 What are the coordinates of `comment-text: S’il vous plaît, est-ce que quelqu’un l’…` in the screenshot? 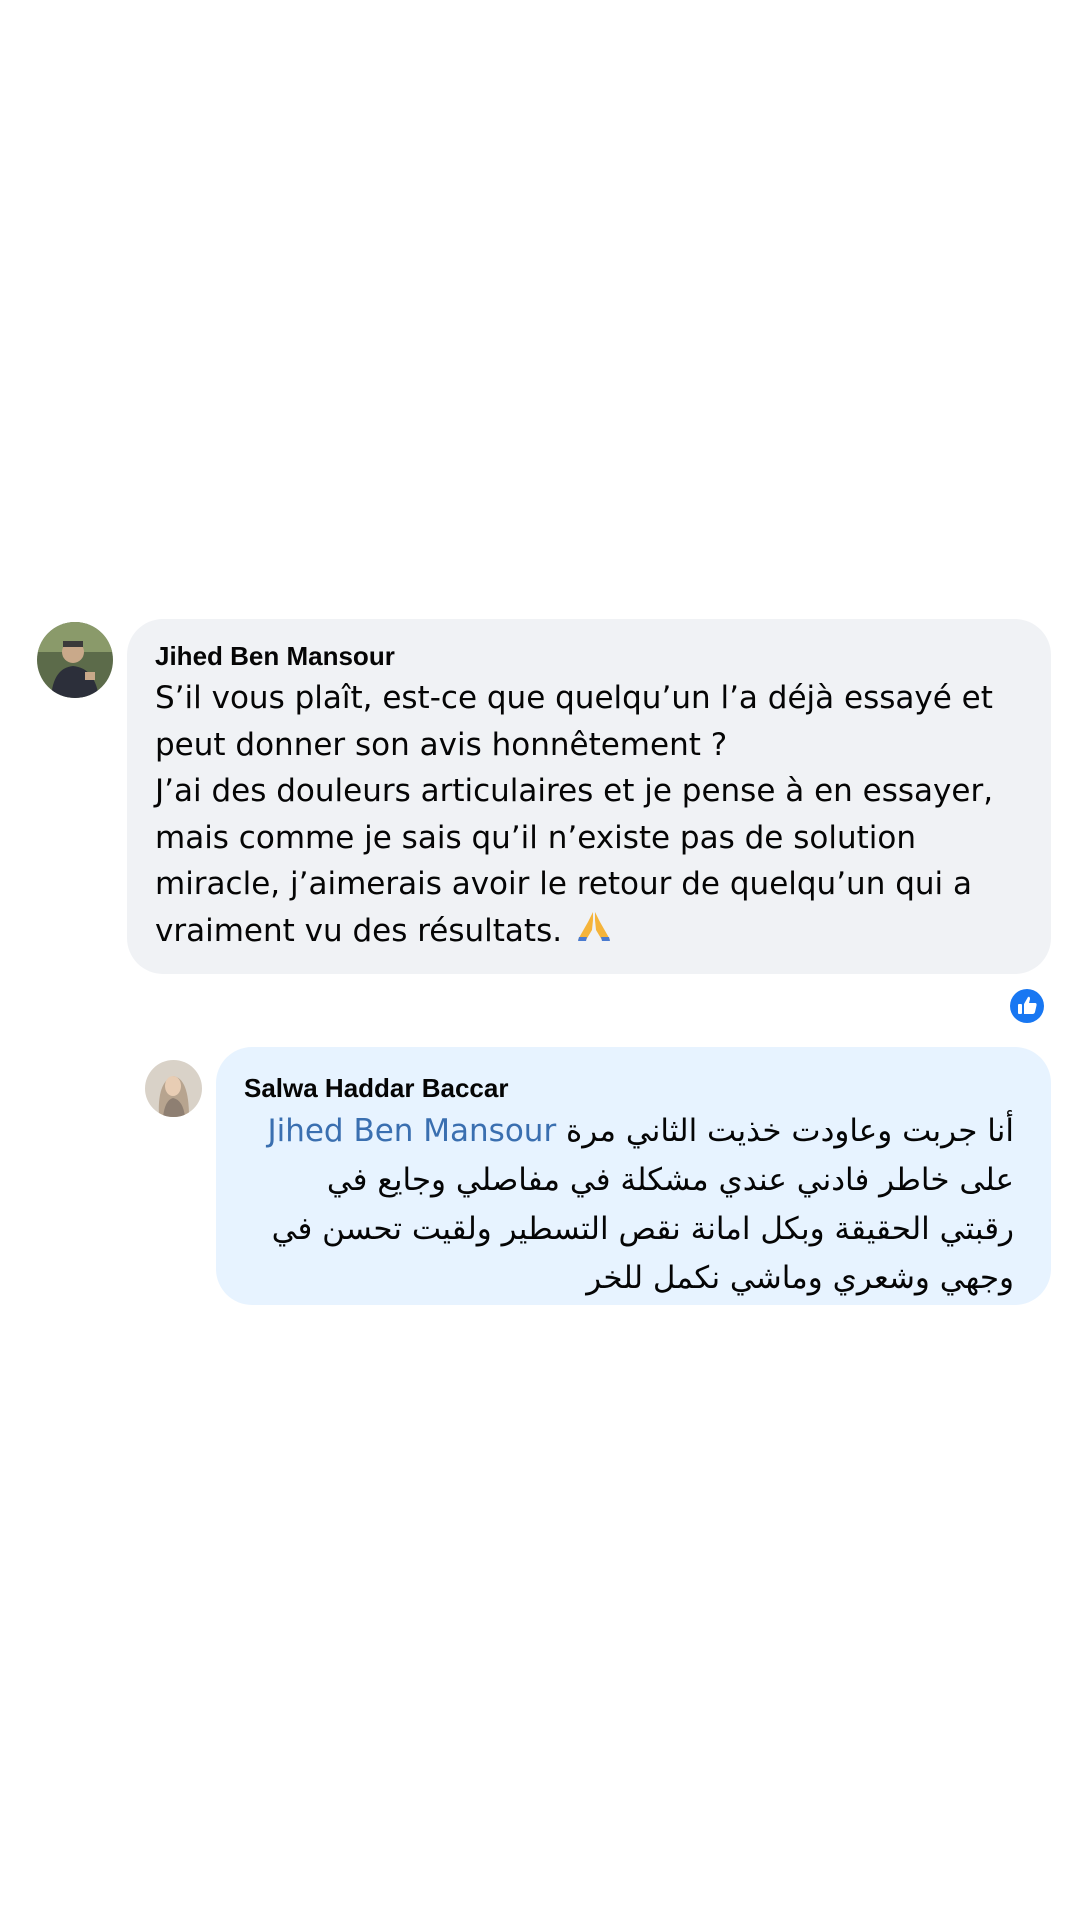 It's located at (589, 815).